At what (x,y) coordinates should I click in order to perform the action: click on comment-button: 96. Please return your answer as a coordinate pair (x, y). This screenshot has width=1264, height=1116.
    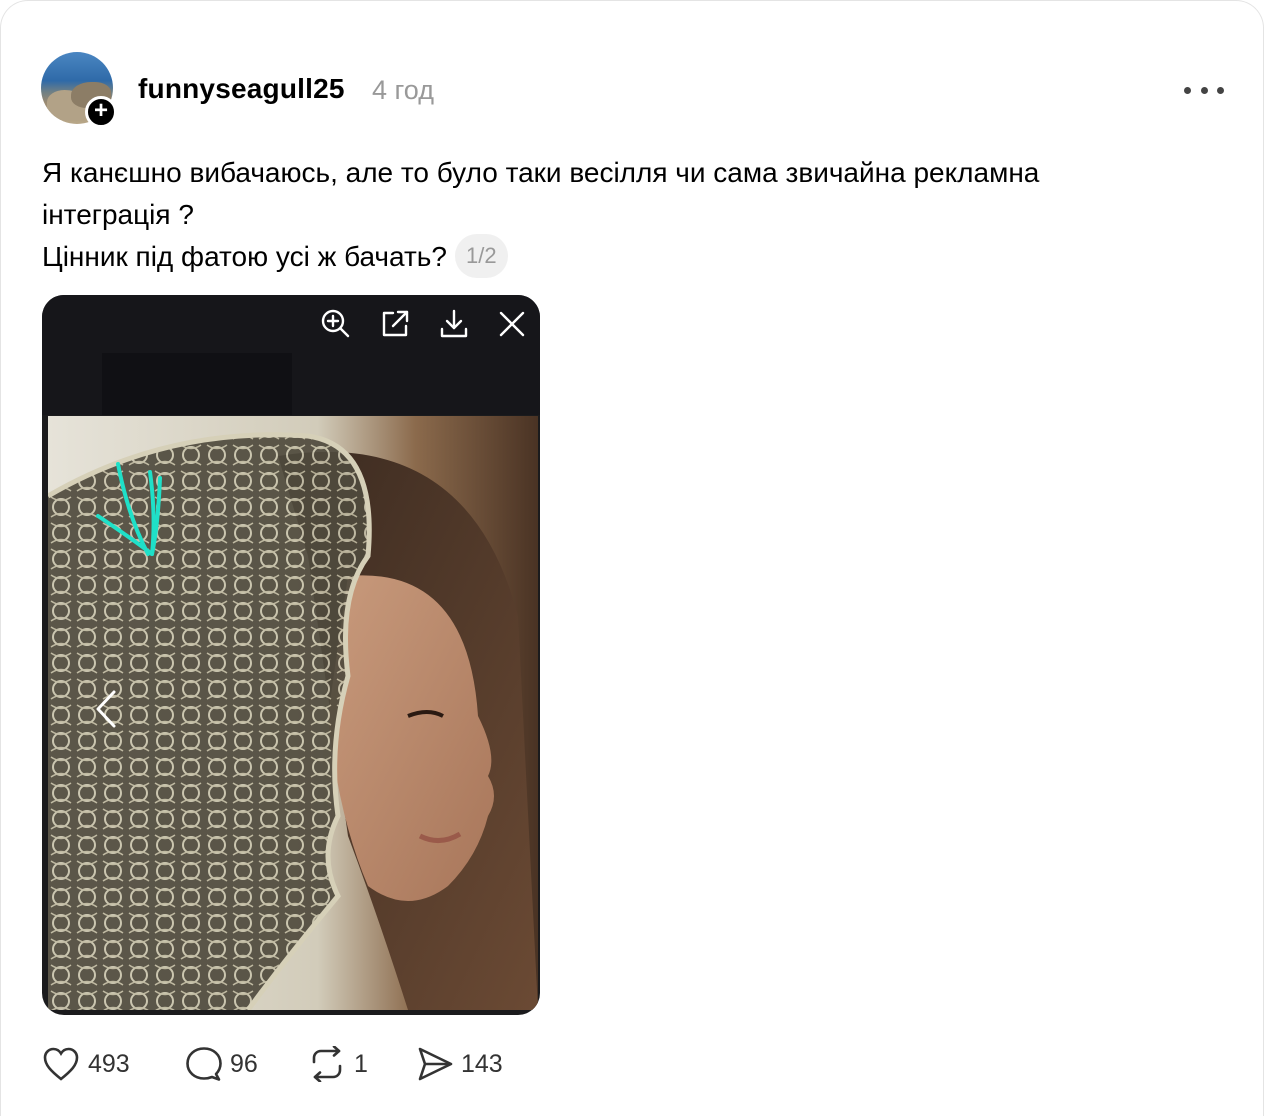
    Looking at the image, I should click on (222, 1064).